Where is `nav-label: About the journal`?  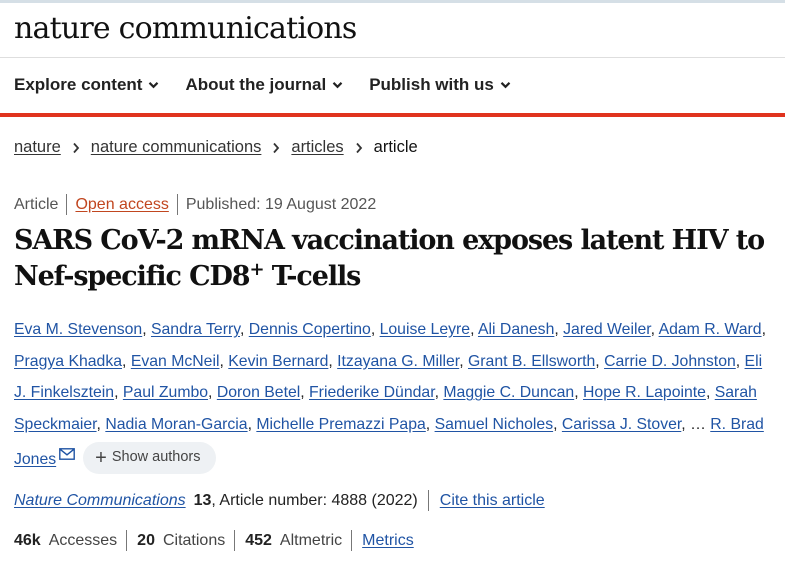 nav-label: About the journal is located at coordinates (256, 84).